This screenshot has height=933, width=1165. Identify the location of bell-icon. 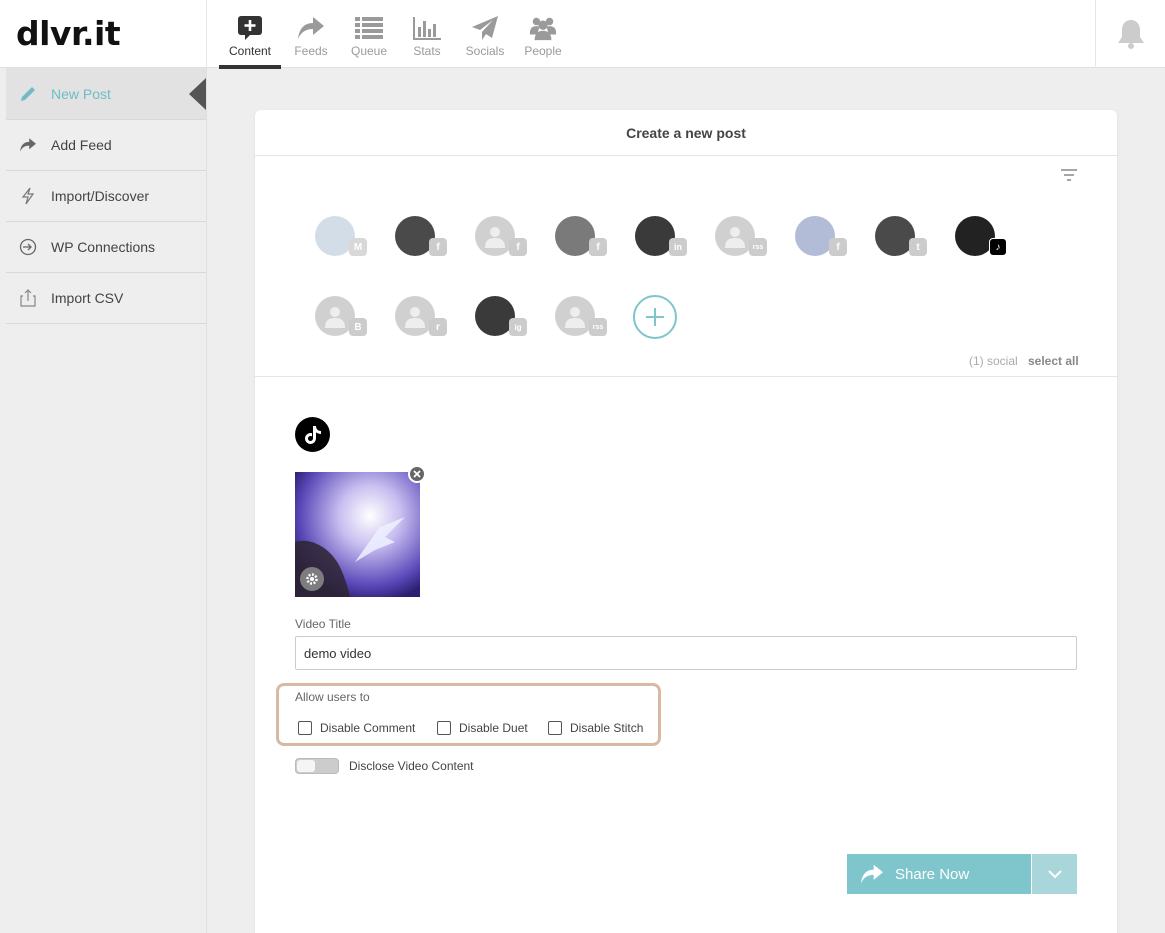
(1130, 34).